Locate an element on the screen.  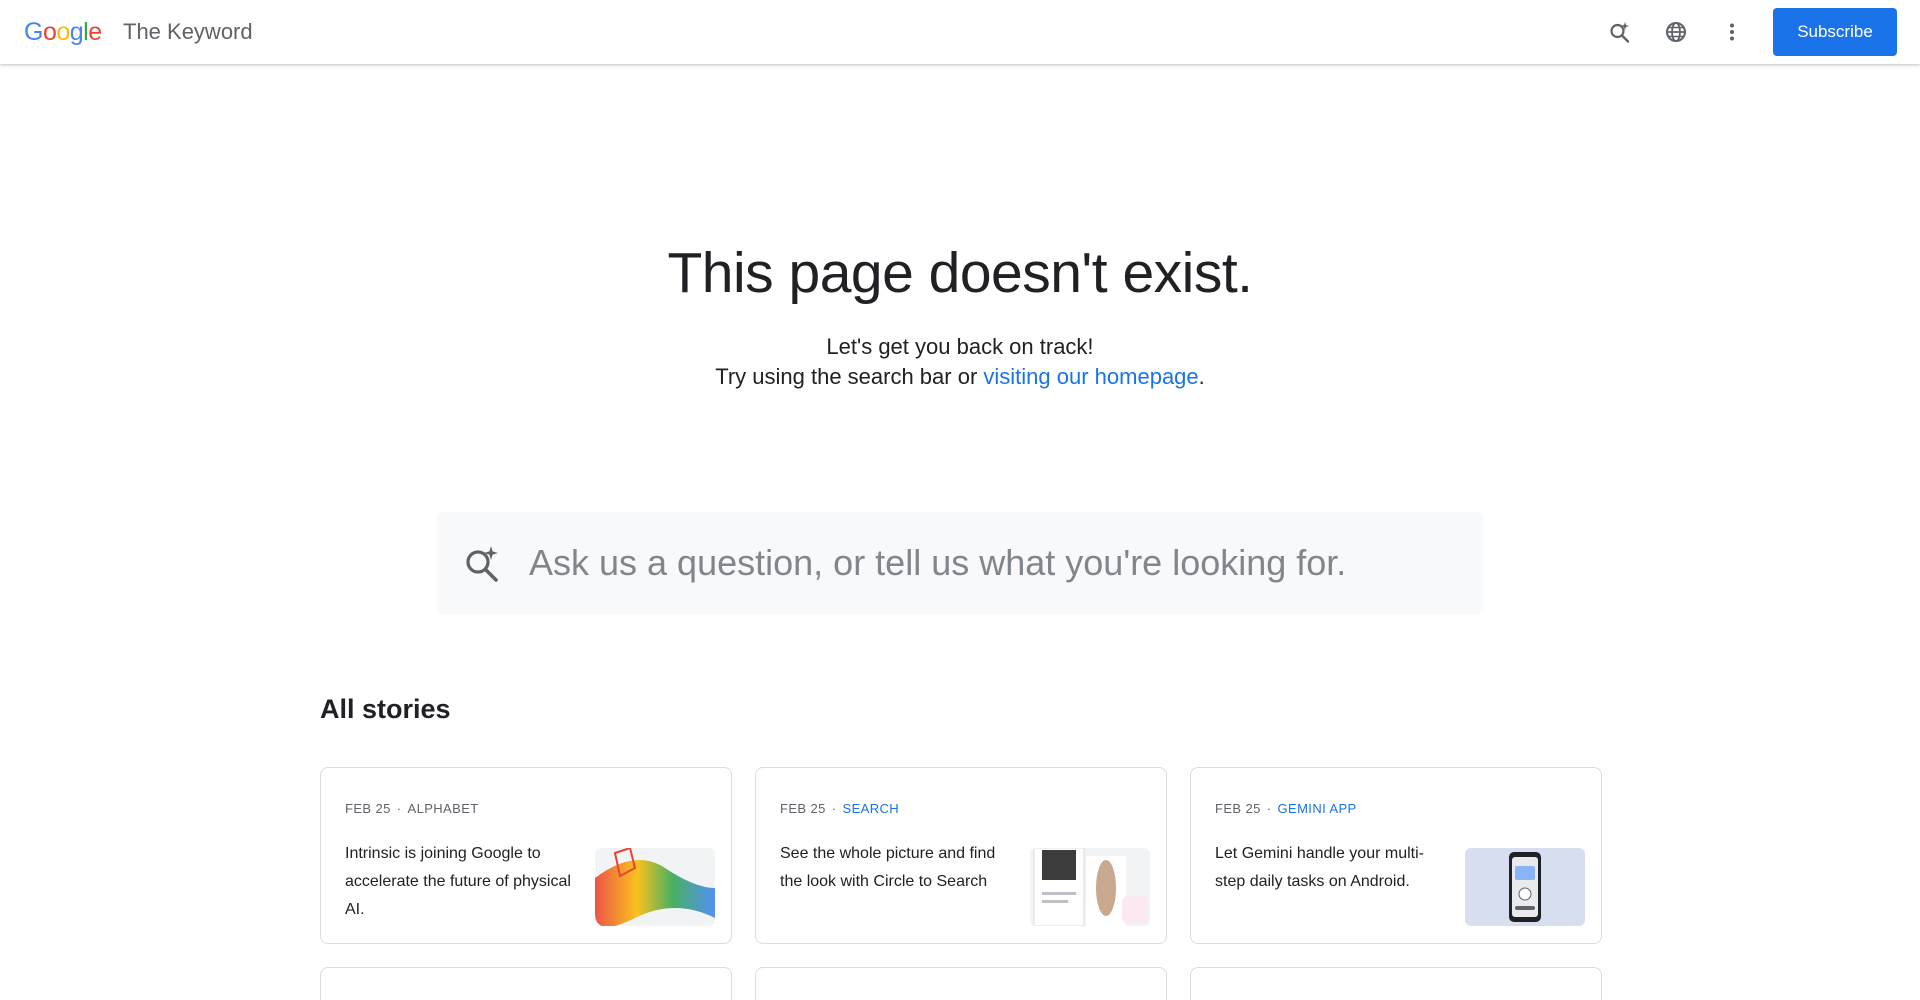
story-meta: FEB 25 · SEARCH is located at coordinates (839, 808).